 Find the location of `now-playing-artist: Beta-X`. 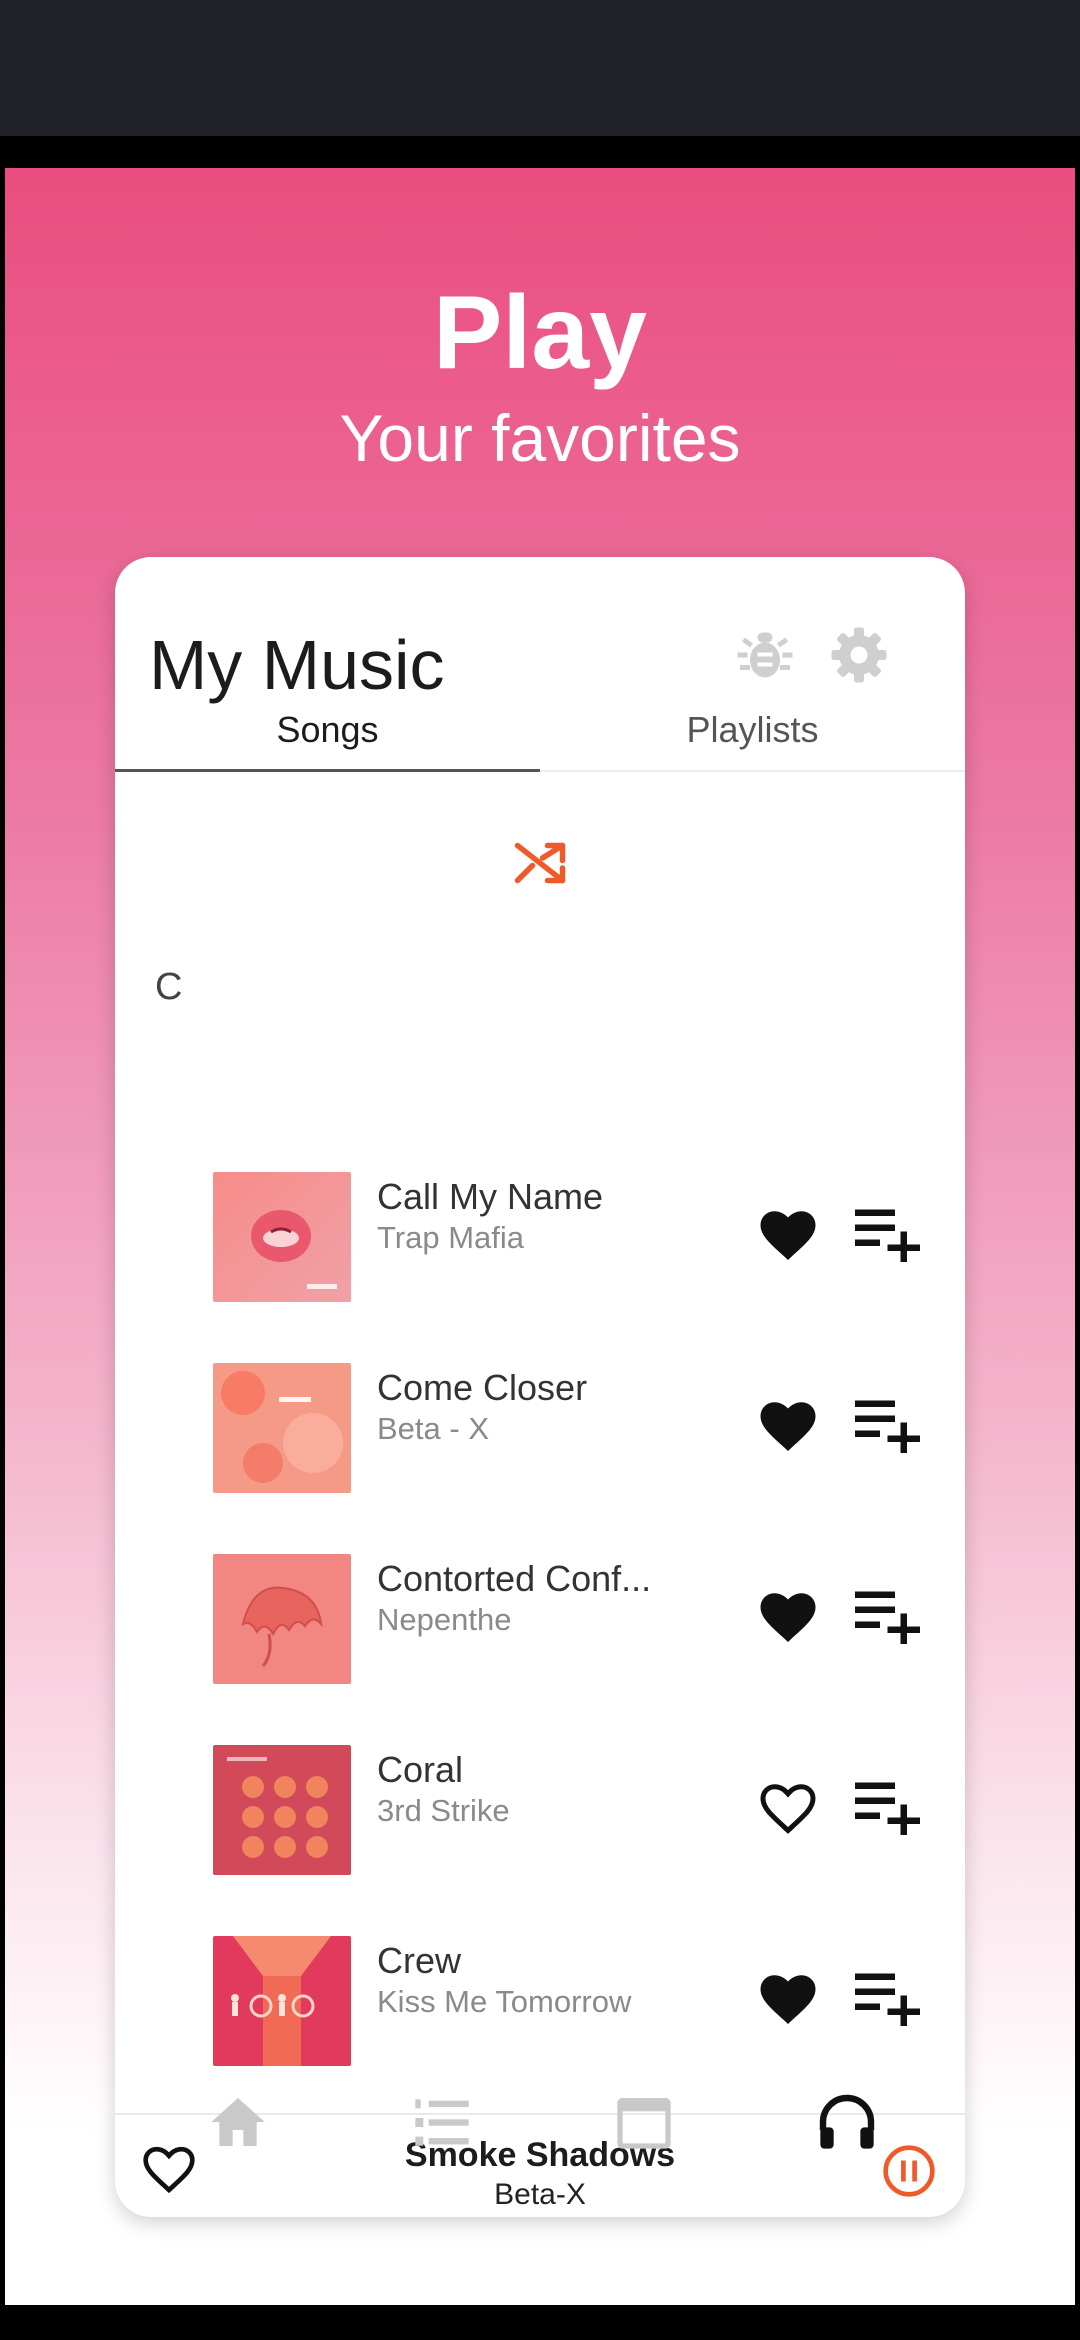

now-playing-artist: Beta-X is located at coordinates (540, 2194).